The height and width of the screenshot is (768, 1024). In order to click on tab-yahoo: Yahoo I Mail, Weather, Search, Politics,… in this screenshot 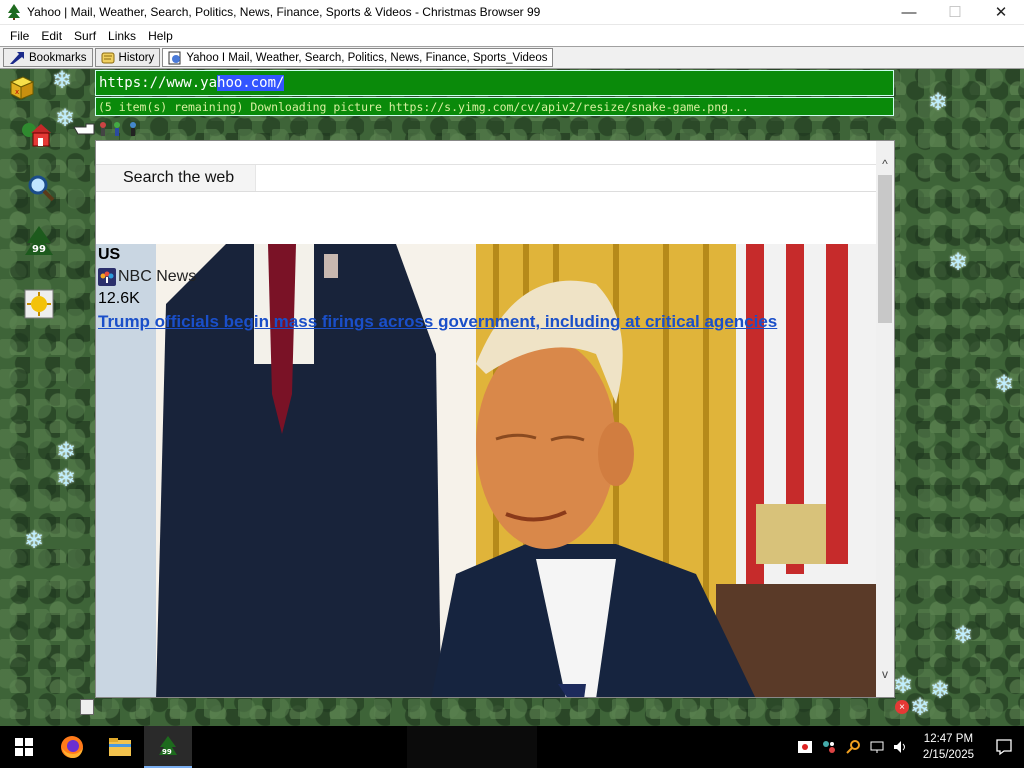, I will do `click(358, 57)`.